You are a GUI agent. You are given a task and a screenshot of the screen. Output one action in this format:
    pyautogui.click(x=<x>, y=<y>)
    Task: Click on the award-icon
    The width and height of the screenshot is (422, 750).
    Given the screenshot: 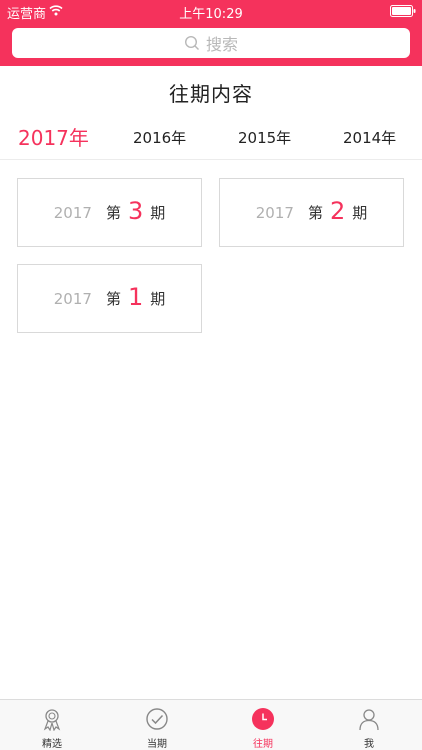 What is the action you would take?
    pyautogui.click(x=52, y=720)
    